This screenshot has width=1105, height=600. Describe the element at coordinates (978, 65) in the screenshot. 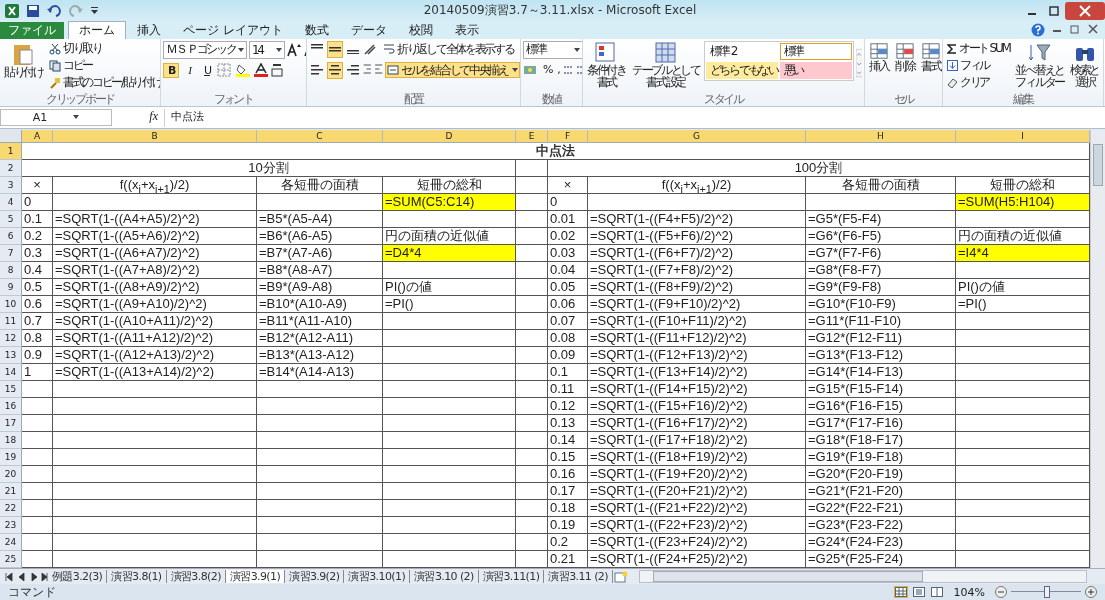

I see `fill-button: フィル` at that location.